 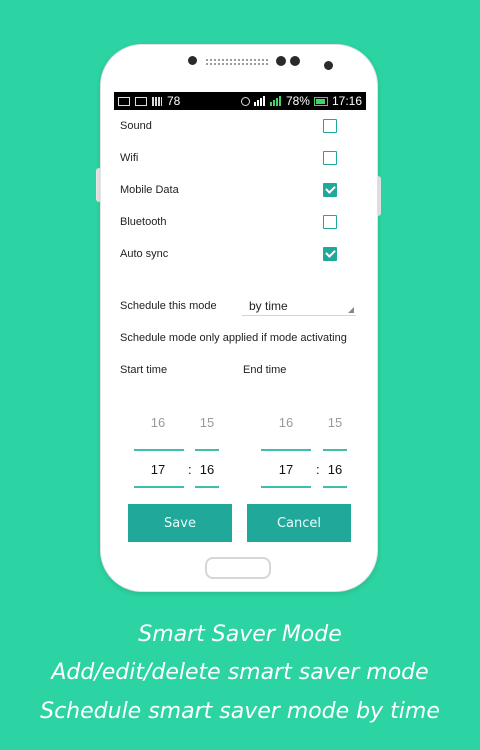 What do you see at coordinates (240, 254) in the screenshot?
I see `setting-row-auto-sync: Auto sync` at bounding box center [240, 254].